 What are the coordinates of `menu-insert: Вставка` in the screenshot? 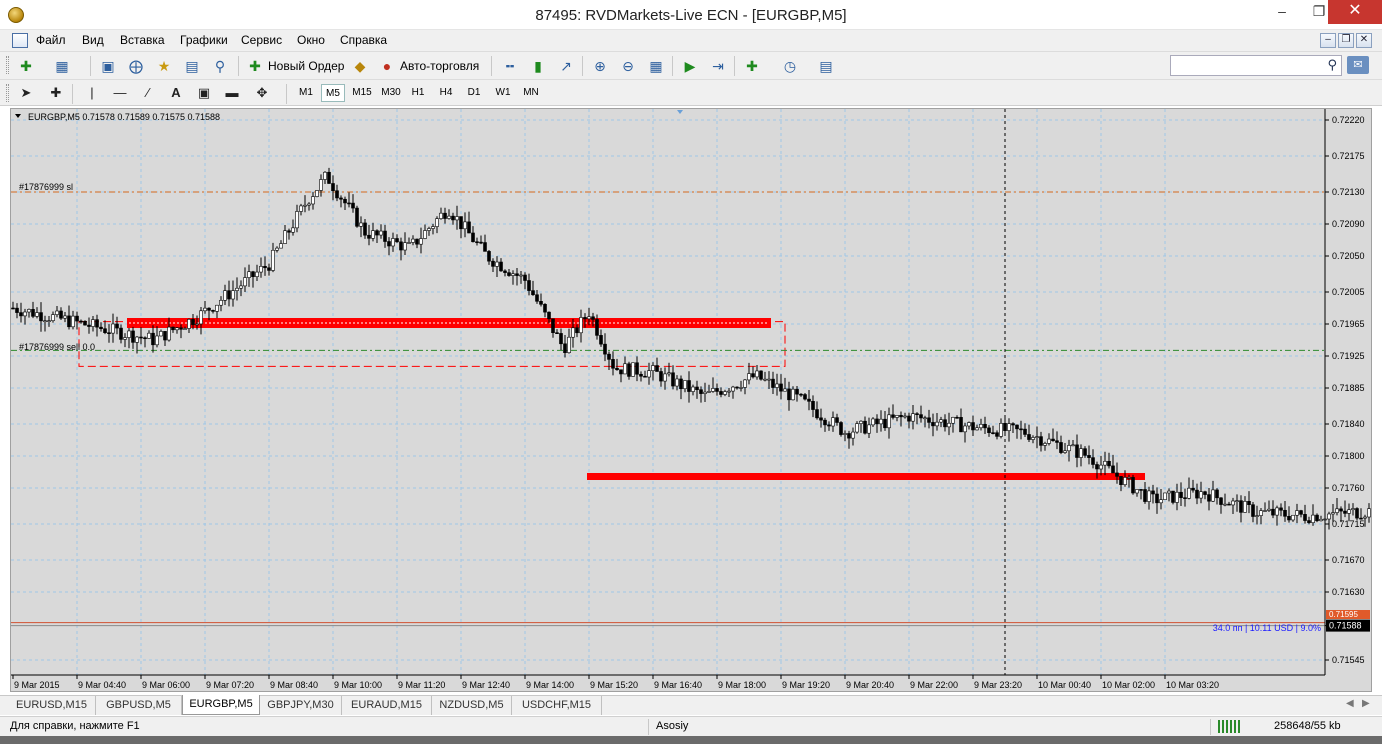 It's located at (142, 40).